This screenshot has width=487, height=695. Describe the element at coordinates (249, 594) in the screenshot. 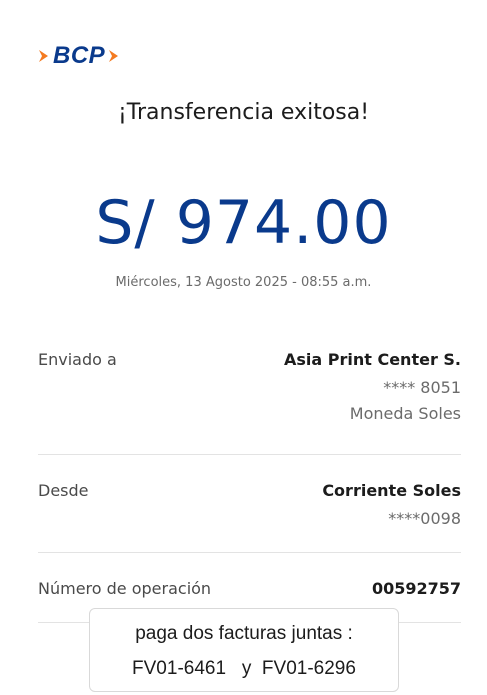

I see `operation-row: Número de operación 00592757` at that location.